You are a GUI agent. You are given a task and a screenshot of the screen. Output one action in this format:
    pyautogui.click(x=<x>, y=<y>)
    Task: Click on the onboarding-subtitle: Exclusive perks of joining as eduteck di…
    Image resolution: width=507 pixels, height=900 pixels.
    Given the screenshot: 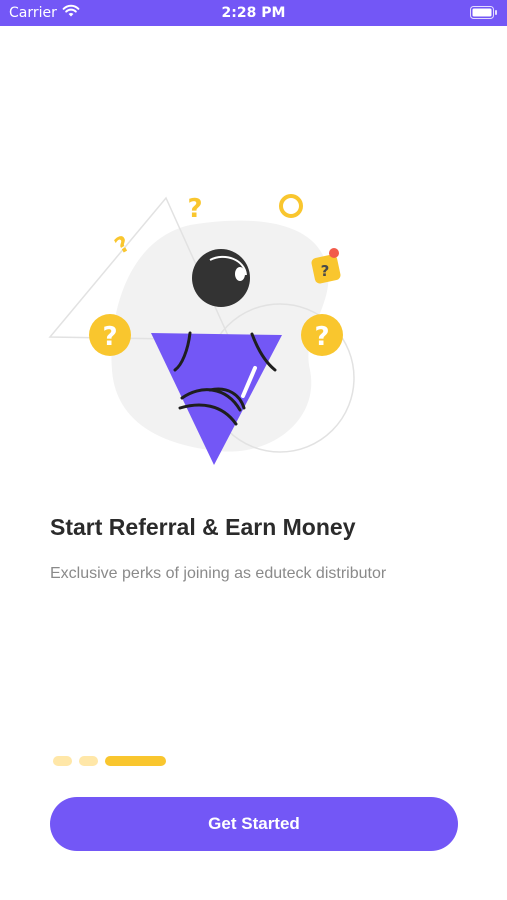 What is the action you would take?
    pyautogui.click(x=218, y=573)
    